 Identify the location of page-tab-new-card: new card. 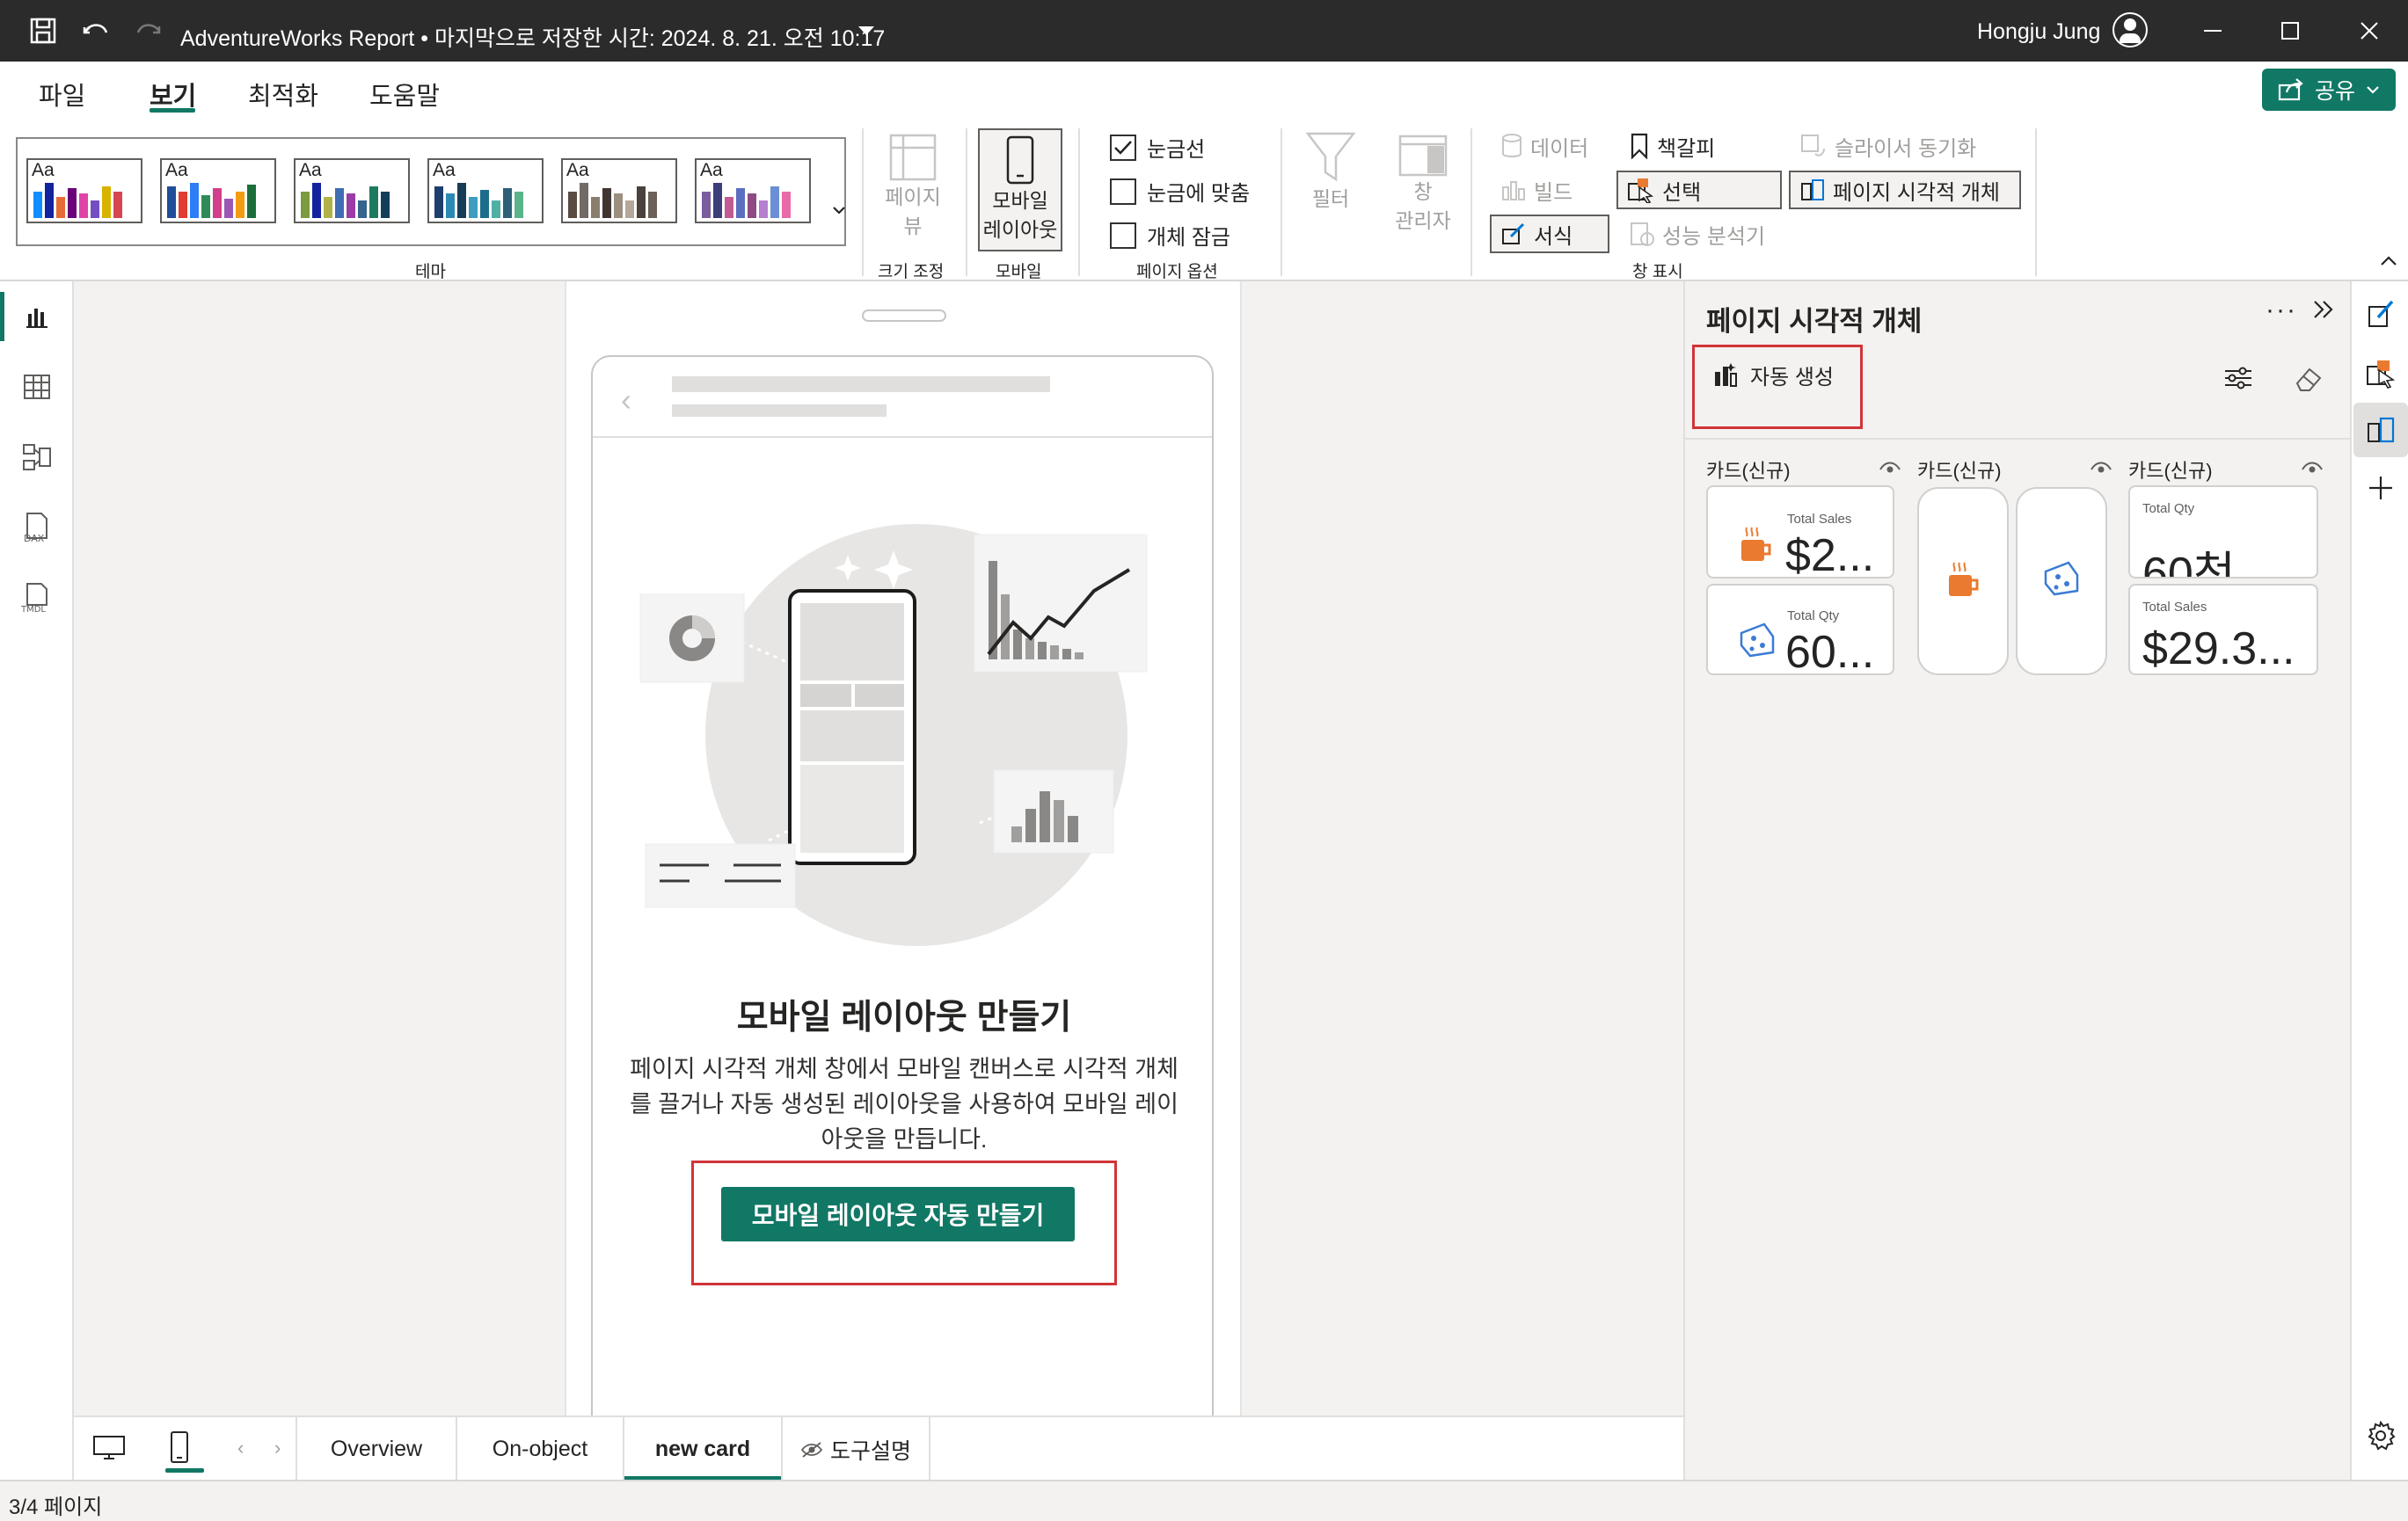
(702, 1449).